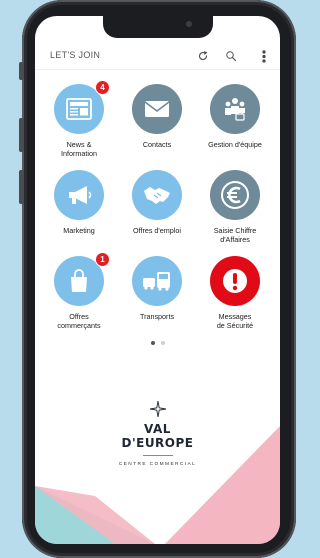  I want to click on megaphone-icon, so click(80, 195).